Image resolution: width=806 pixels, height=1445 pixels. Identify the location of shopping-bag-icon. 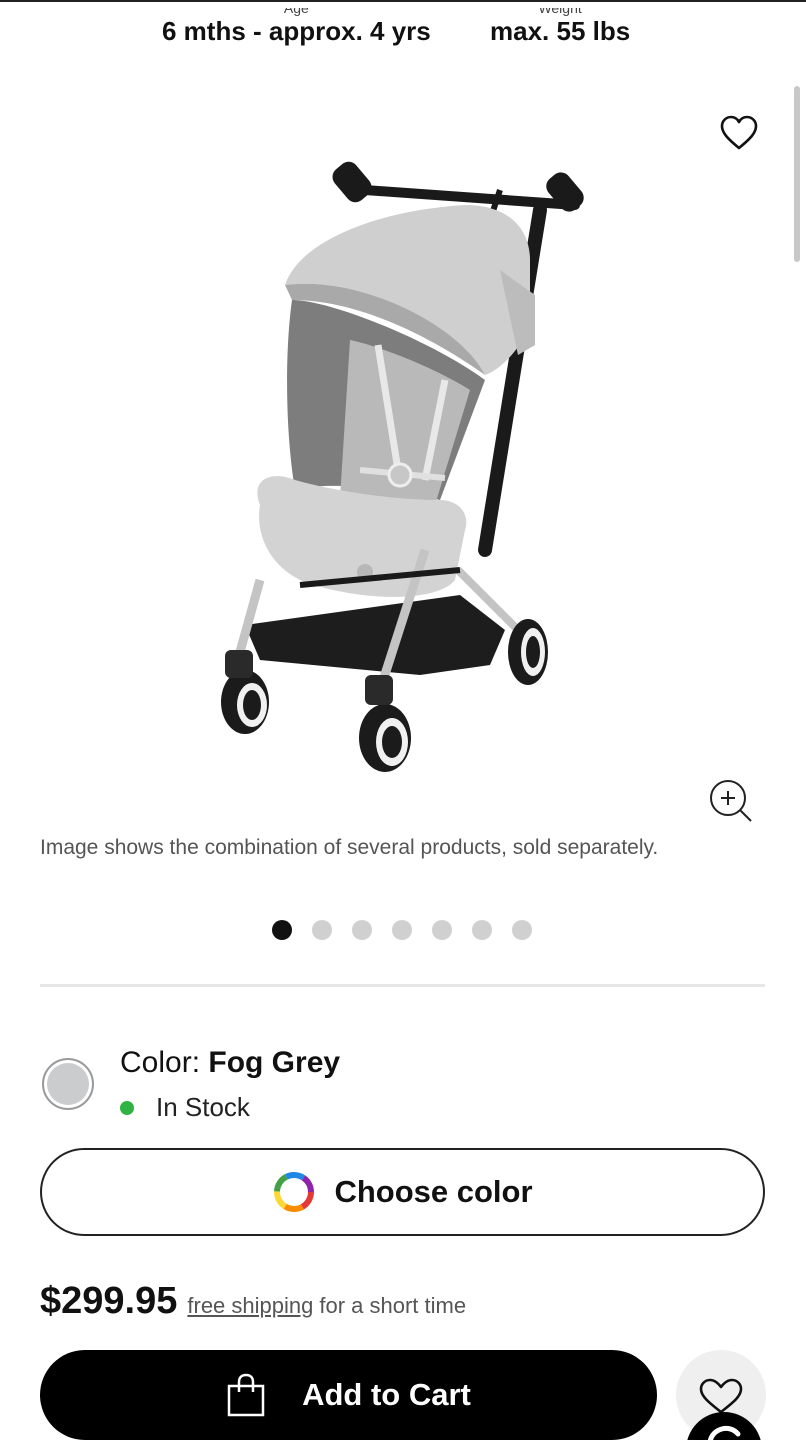
(246, 1395).